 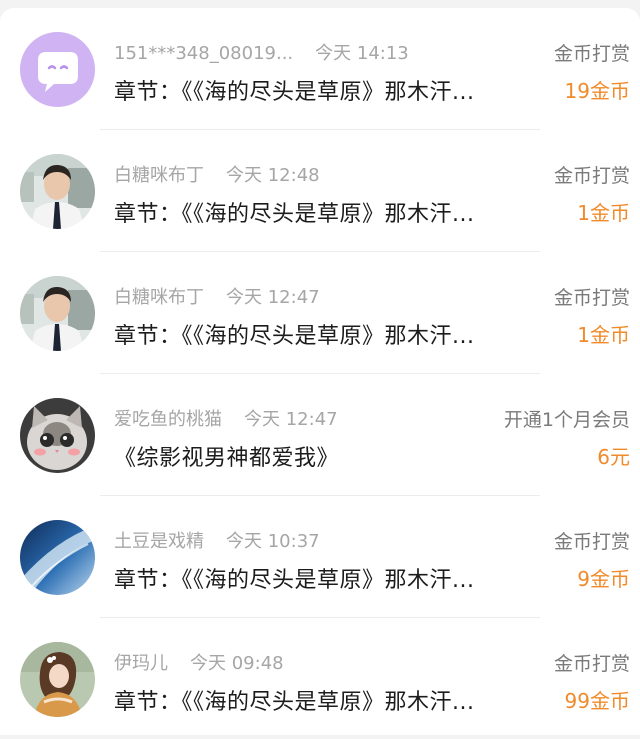 What do you see at coordinates (273, 175) in the screenshot?
I see `timestamp: 今天 12:48` at bounding box center [273, 175].